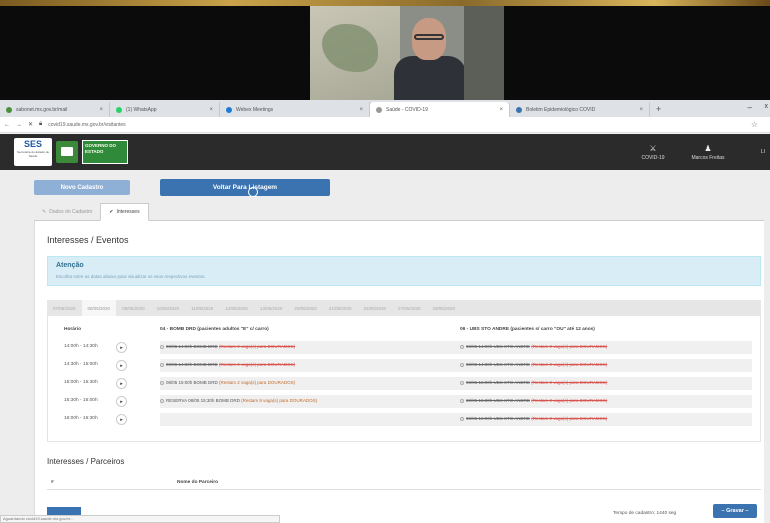 Image resolution: width=770 pixels, height=523 pixels. What do you see at coordinates (440, 109) in the screenshot?
I see `browser-tab: Saúde - COVID-19 ×` at bounding box center [440, 109].